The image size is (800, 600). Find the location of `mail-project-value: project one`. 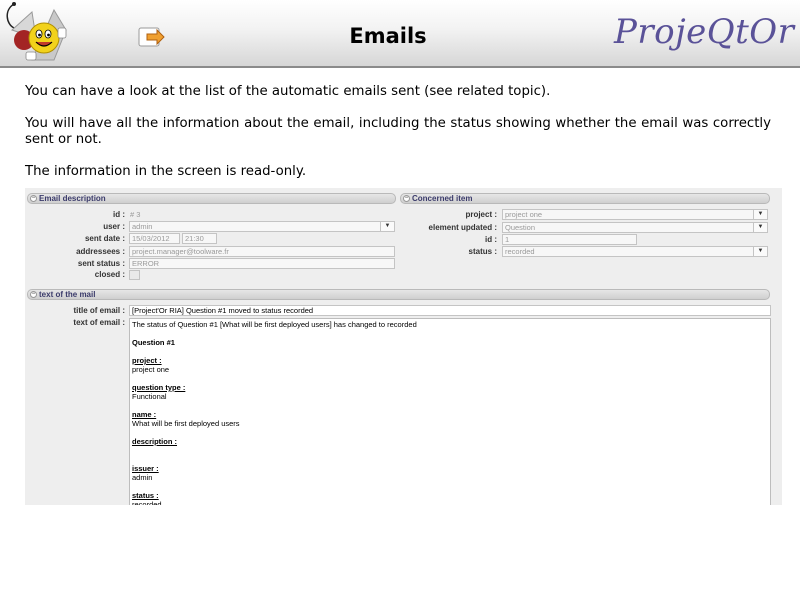

mail-project-value: project one is located at coordinates (151, 369).